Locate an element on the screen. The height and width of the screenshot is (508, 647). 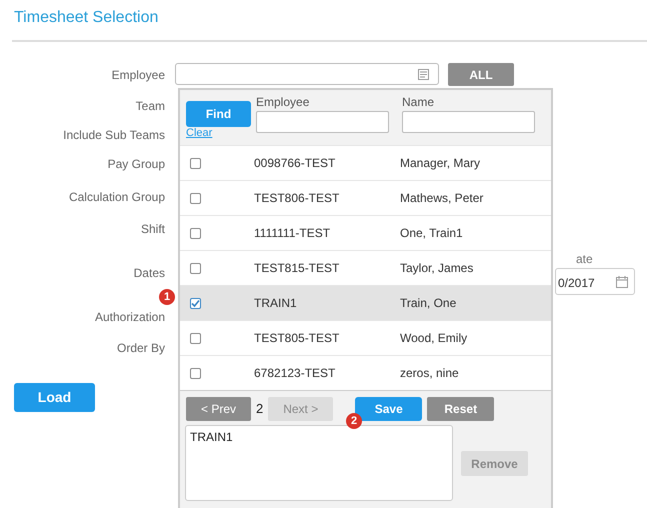
date-label: ate is located at coordinates (584, 259).